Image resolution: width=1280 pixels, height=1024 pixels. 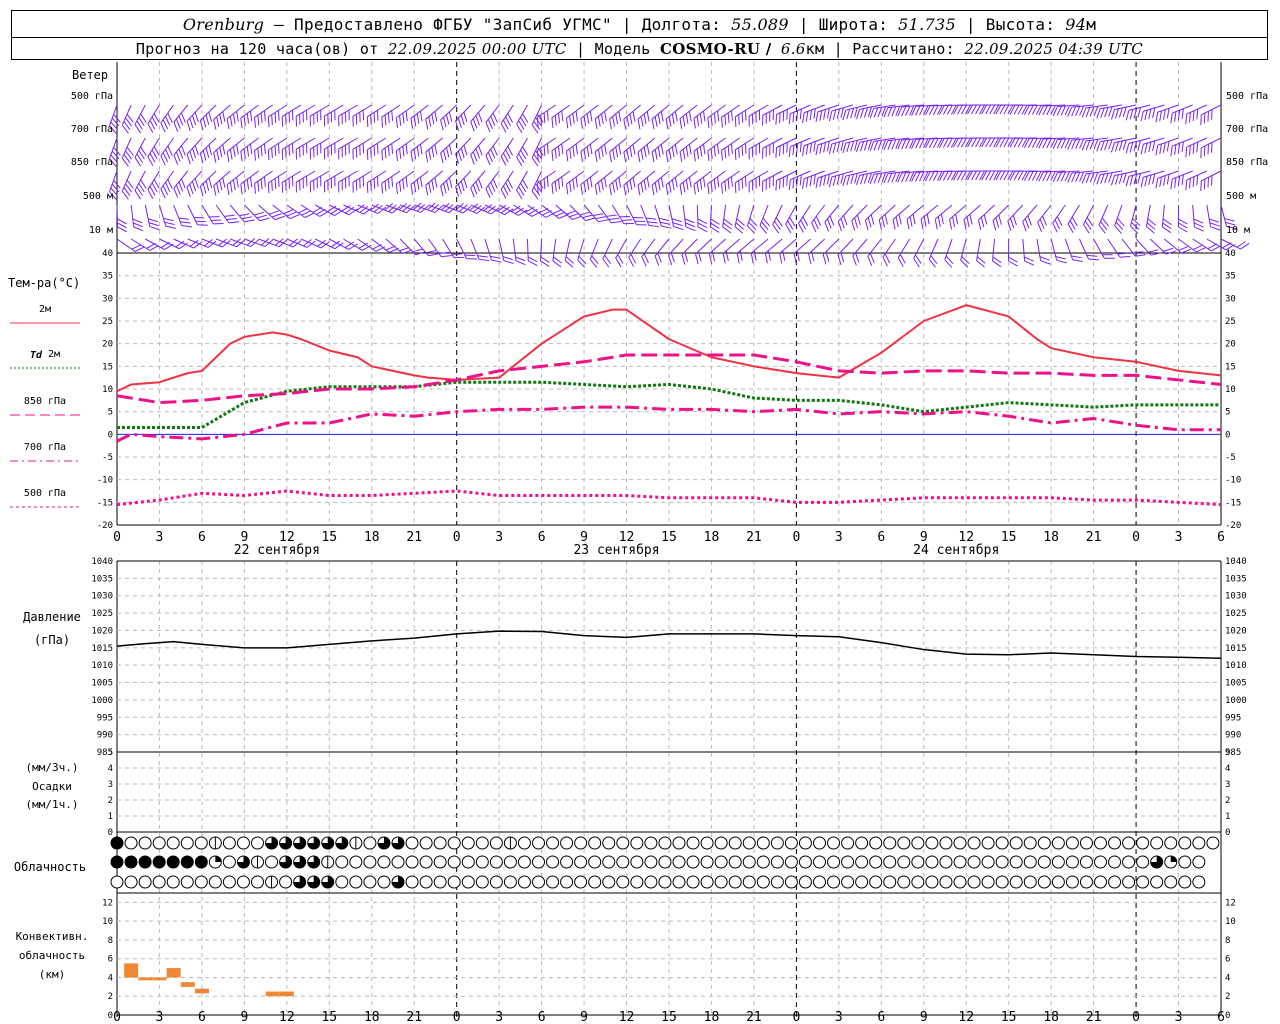 I want to click on wind-level-label: 850 гПа, so click(x=92, y=162).